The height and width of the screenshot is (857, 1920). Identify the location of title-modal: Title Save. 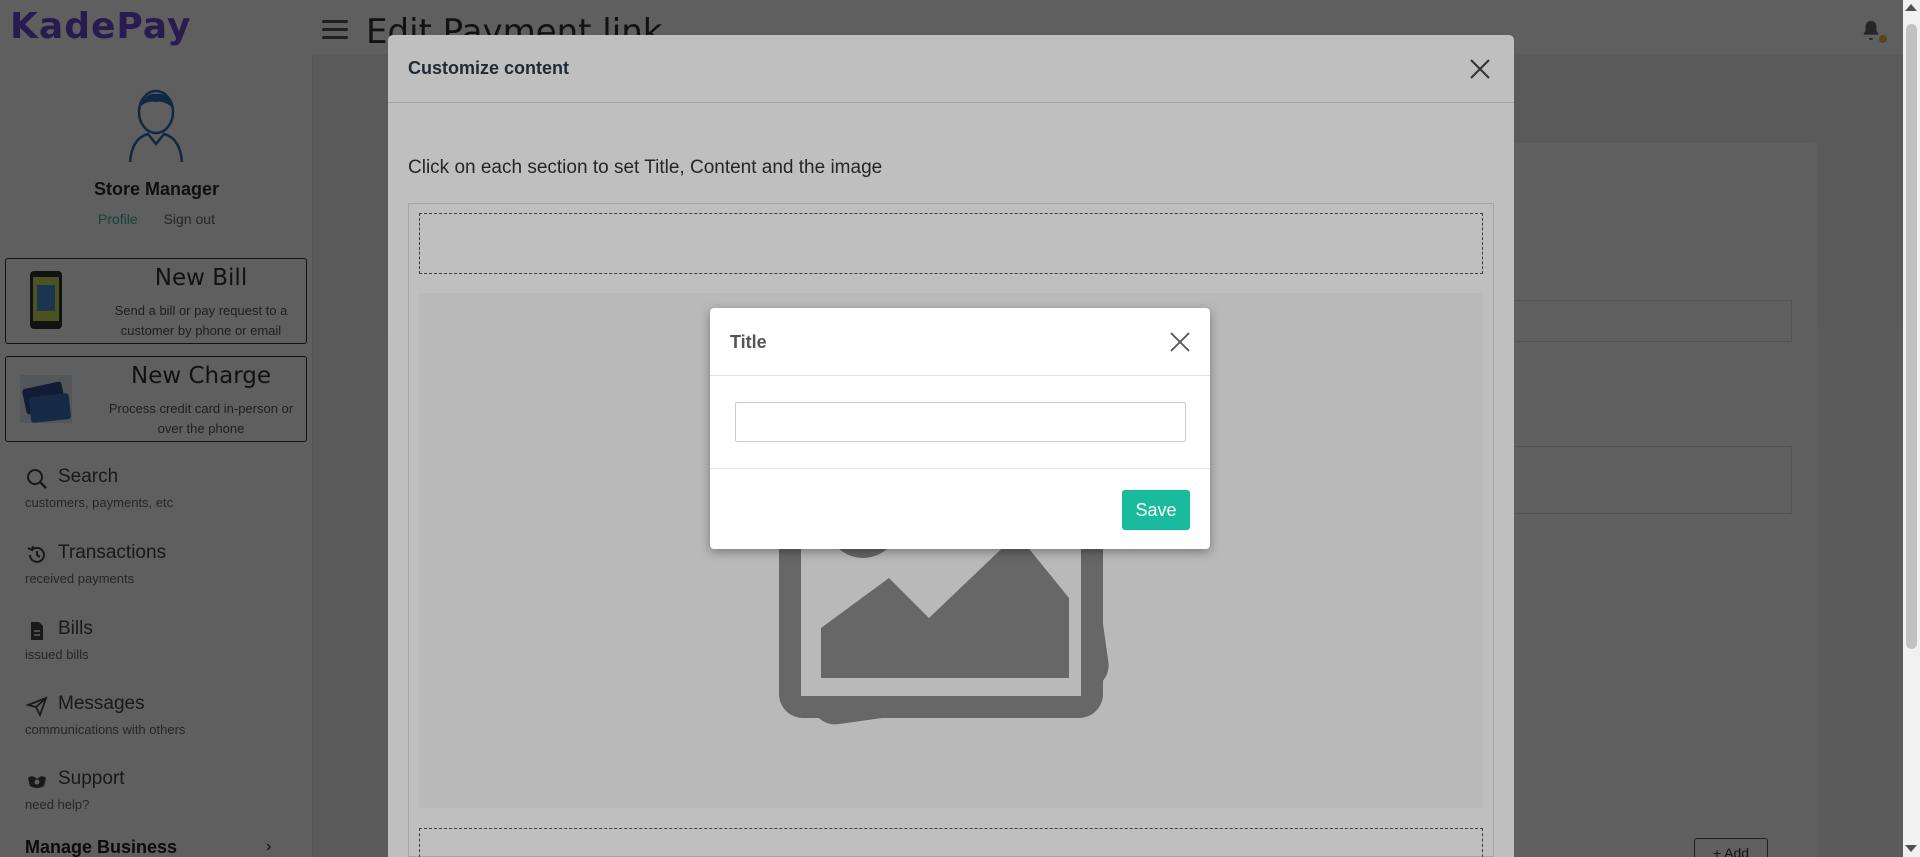
(960, 428).